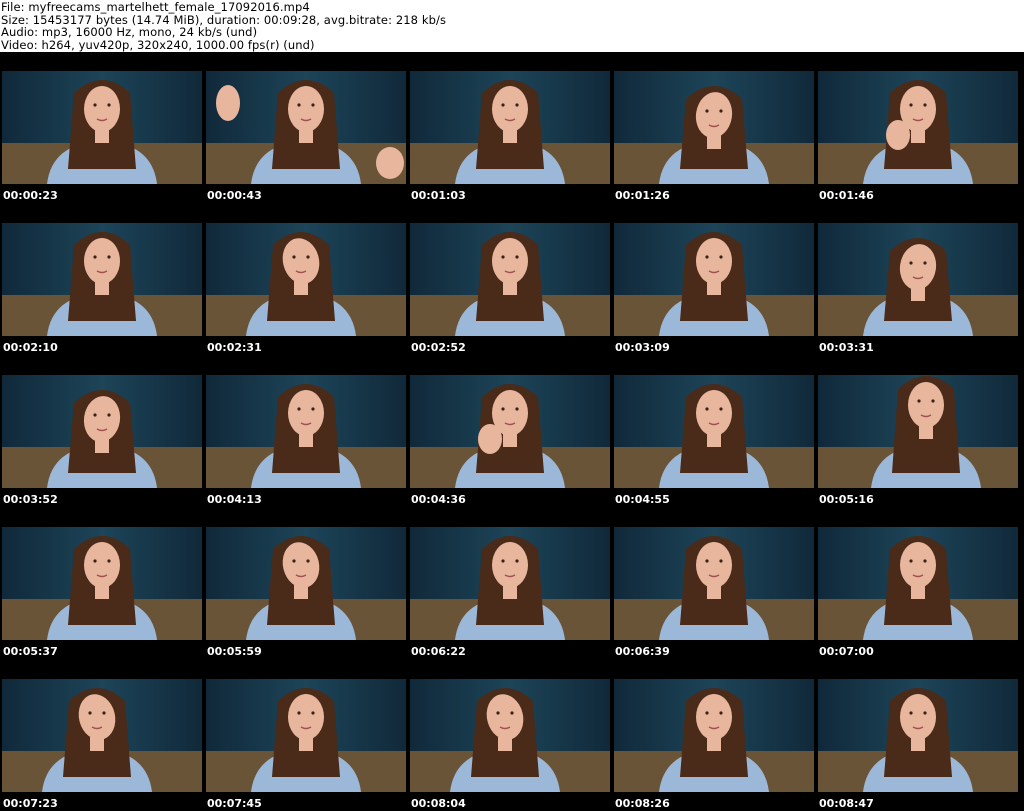 This screenshot has width=1024, height=811. Describe the element at coordinates (438, 651) in the screenshot. I see `timestamp-label: 00:06:22` at that location.